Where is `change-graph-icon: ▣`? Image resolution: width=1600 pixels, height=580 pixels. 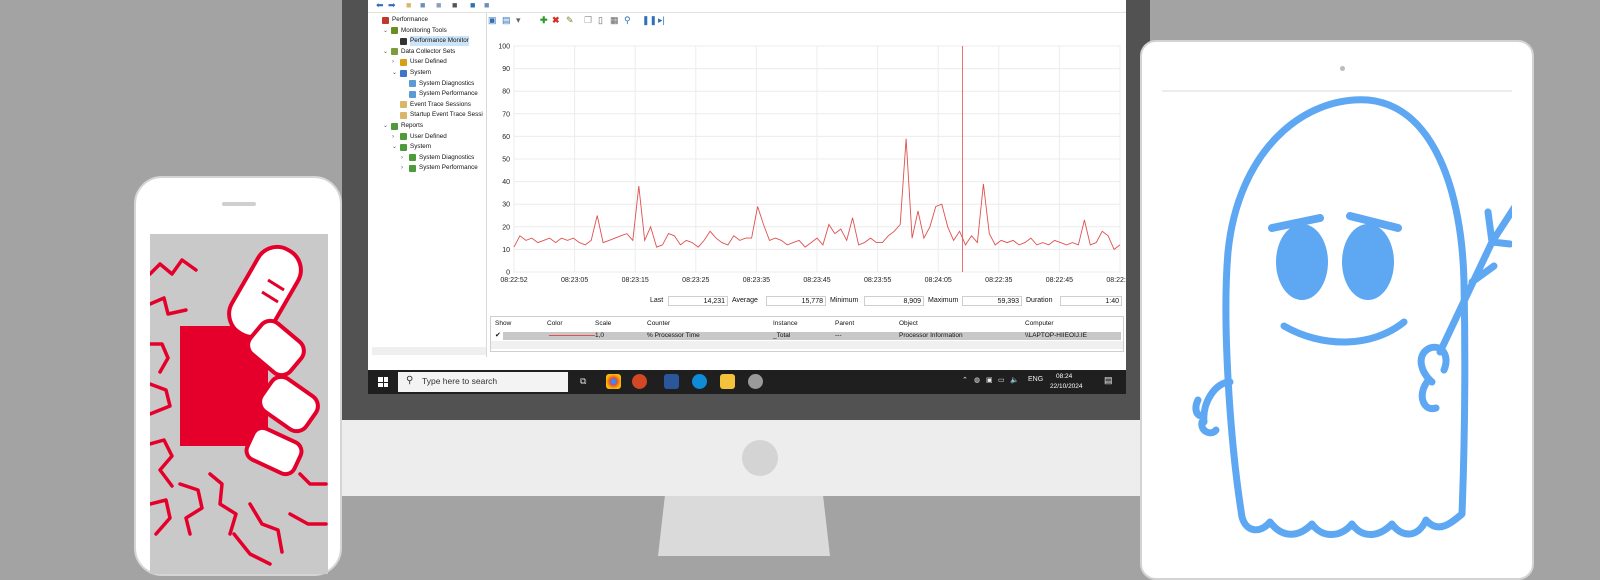 change-graph-icon: ▣ is located at coordinates (492, 20).